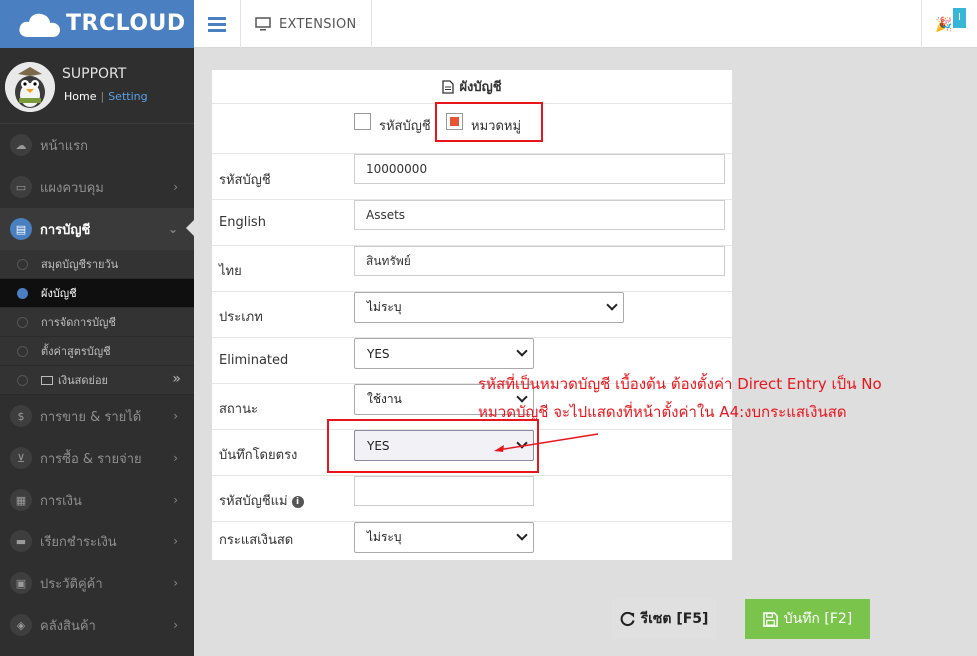  I want to click on sidebar-subitem-account-management: การจัดการบัญชี, so click(97, 322).